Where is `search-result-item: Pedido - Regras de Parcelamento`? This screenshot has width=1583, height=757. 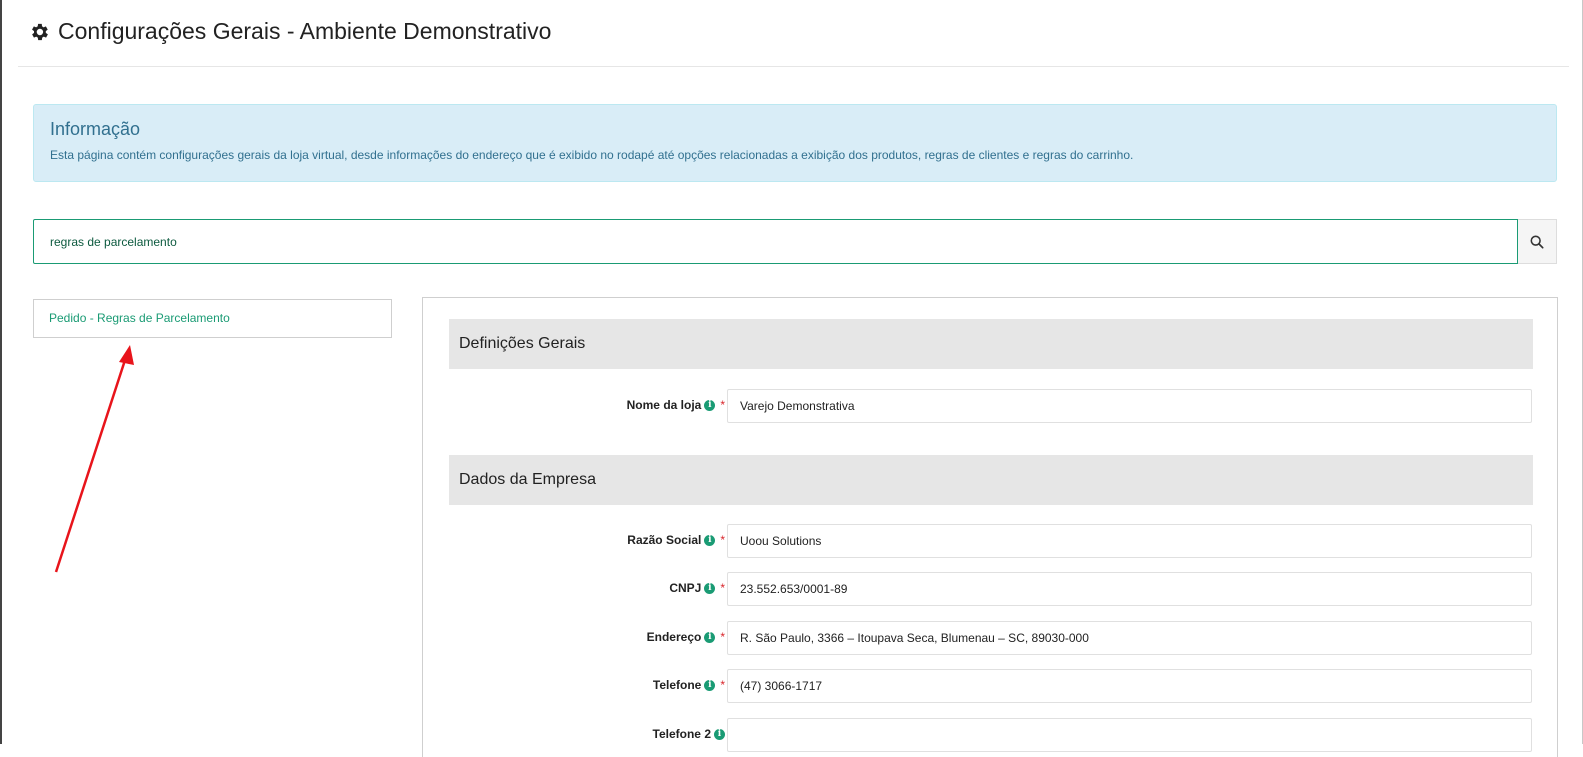 search-result-item: Pedido - Regras de Parcelamento is located at coordinates (212, 318).